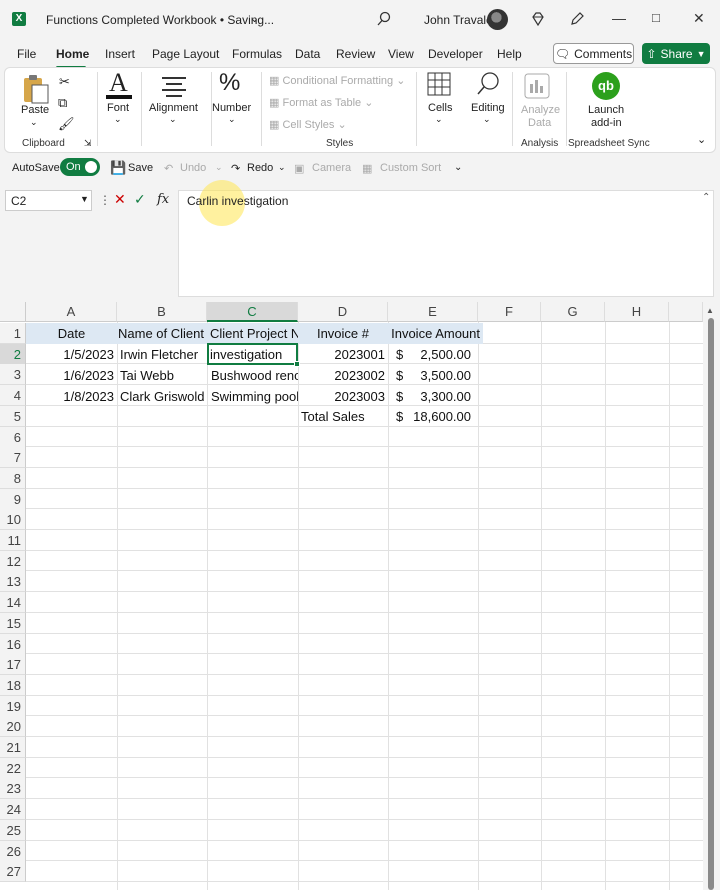 The height and width of the screenshot is (890, 720). Describe the element at coordinates (193, 168) in the screenshot. I see `undo-button: Undo` at that location.